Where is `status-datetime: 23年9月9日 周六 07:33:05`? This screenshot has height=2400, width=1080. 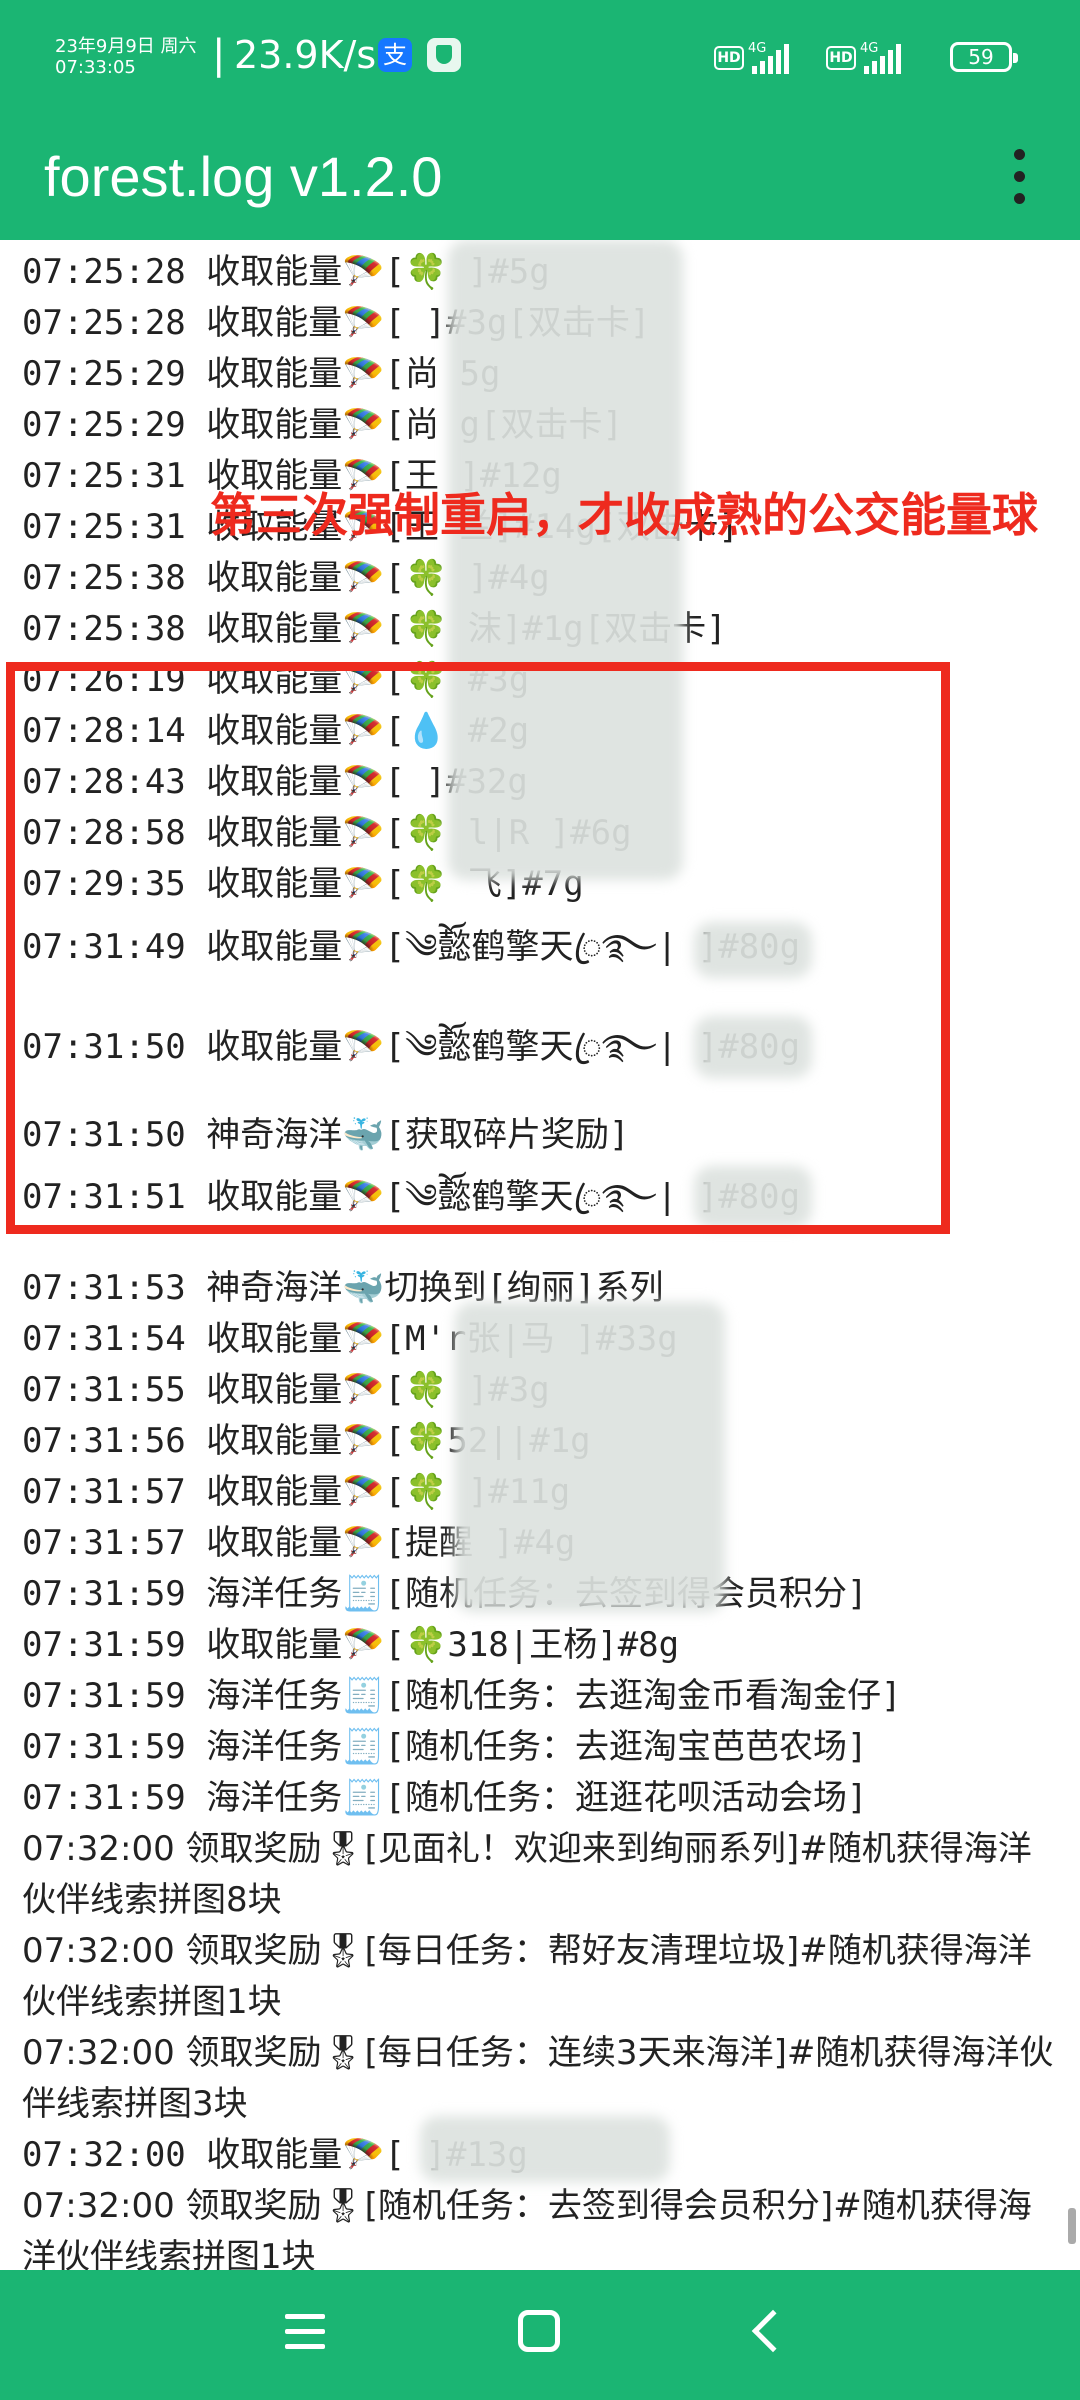
status-datetime: 23年9月9日 周六 07:33:05 is located at coordinates (135, 57).